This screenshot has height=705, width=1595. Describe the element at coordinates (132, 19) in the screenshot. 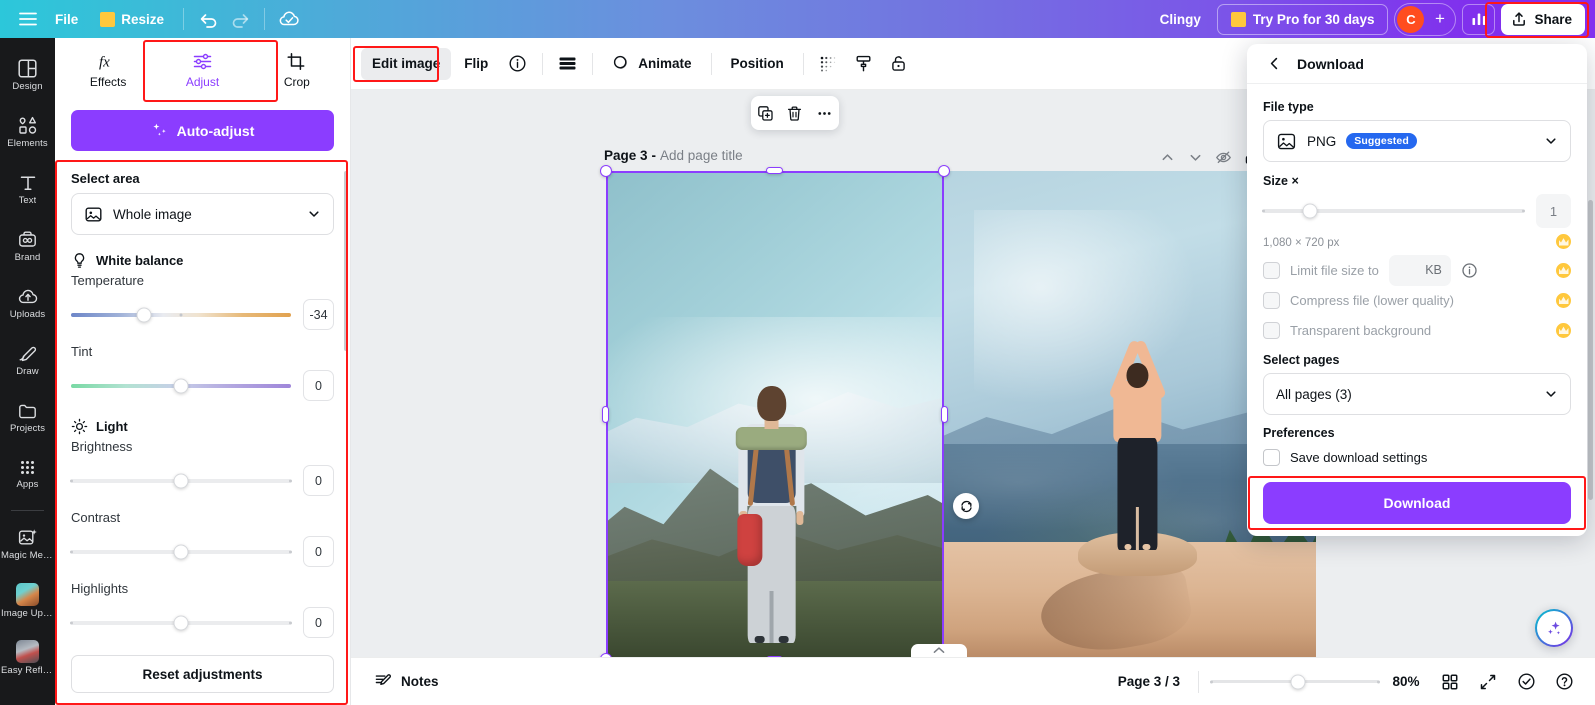

I see `resize-button: Resize` at that location.